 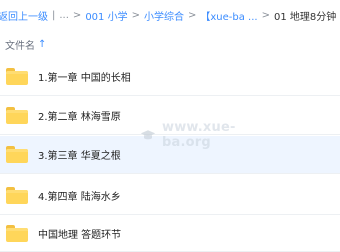 I want to click on file-name: 中国地理 答题环节, so click(x=79, y=233).